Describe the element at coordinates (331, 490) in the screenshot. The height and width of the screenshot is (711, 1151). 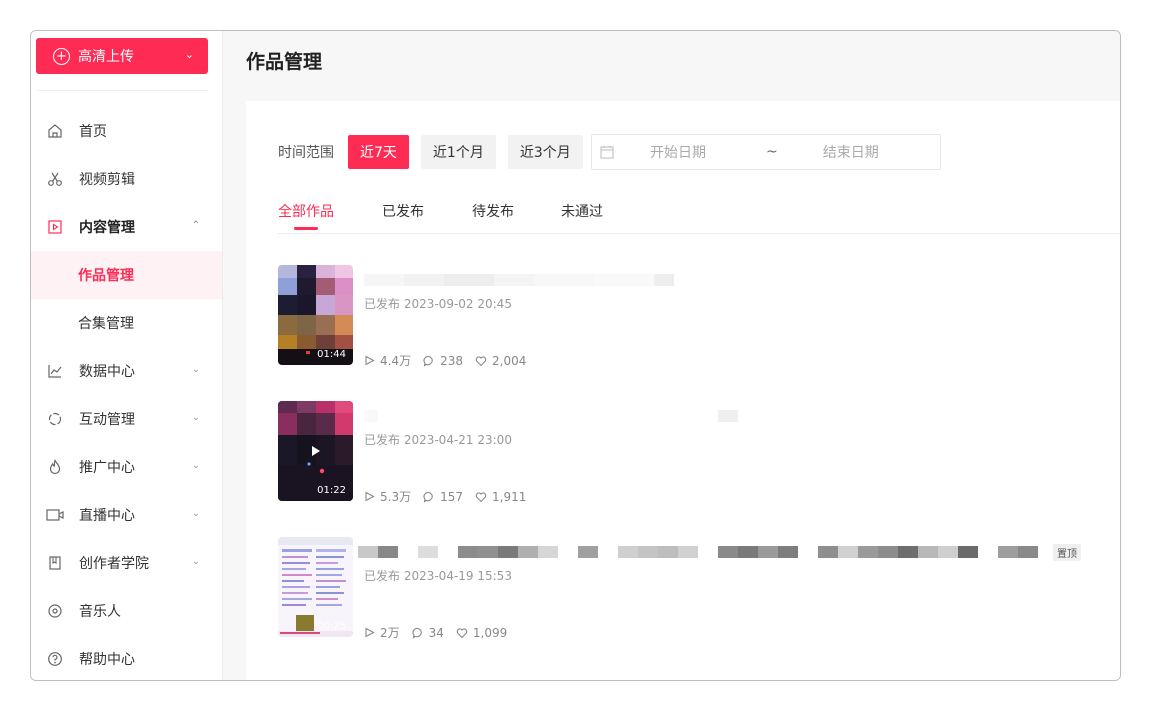
I see `video-duration: 01:22` at that location.